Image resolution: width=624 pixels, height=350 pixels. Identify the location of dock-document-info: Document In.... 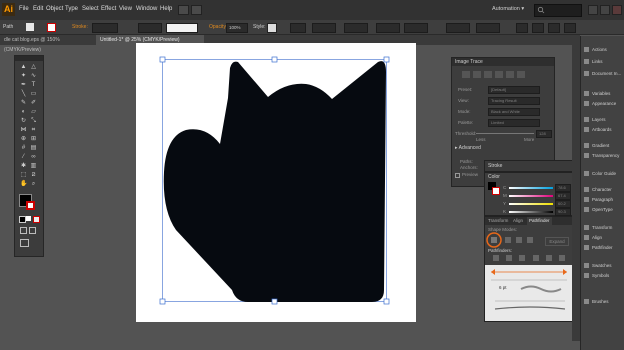
(602, 74).